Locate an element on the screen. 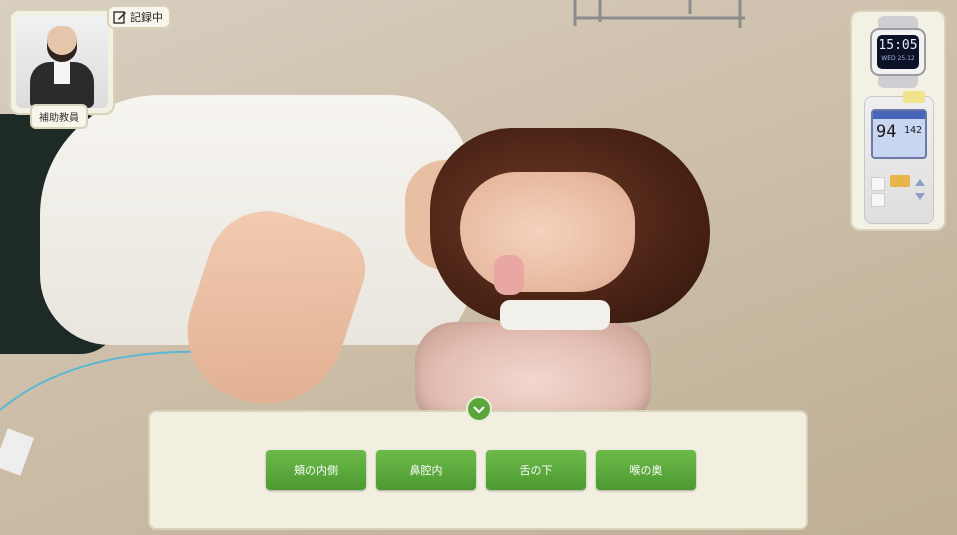 Image resolution: width=957 pixels, height=535 pixels. chevron-down-icon is located at coordinates (479, 409).